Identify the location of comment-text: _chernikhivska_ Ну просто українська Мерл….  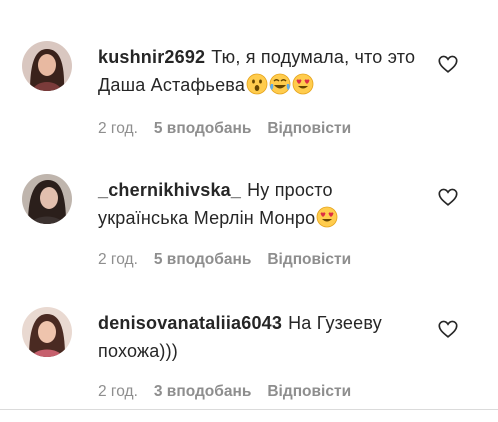
(258, 204).